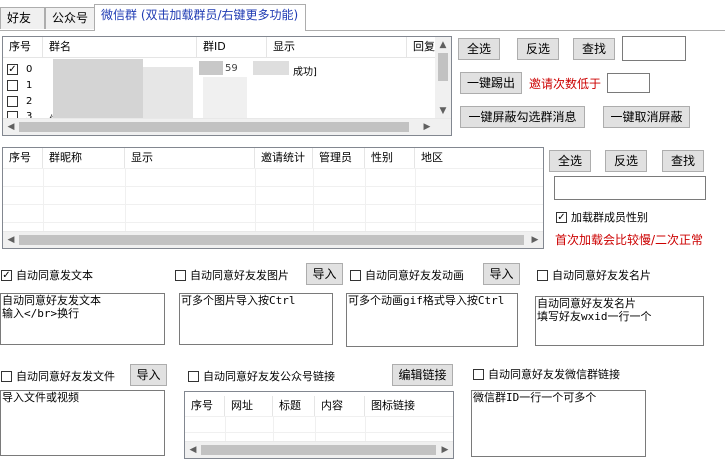  Describe the element at coordinates (232, 47) in the screenshot. I see `column-header-group-id: 群ID` at that location.